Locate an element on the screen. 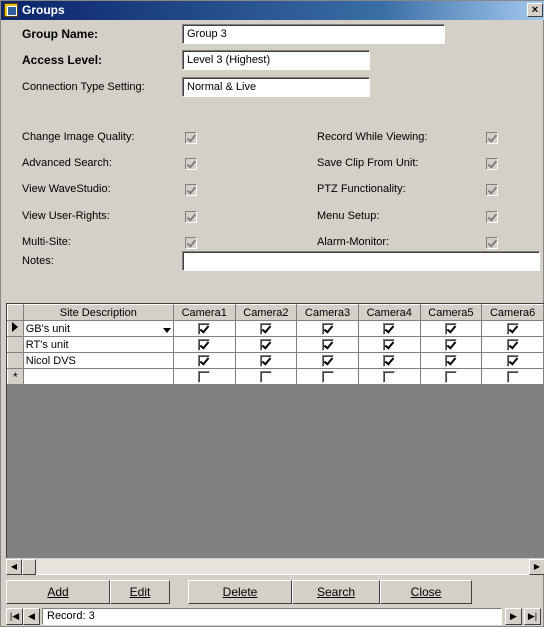  permission-left-label-0: Change Image Quality: is located at coordinates (78, 137).